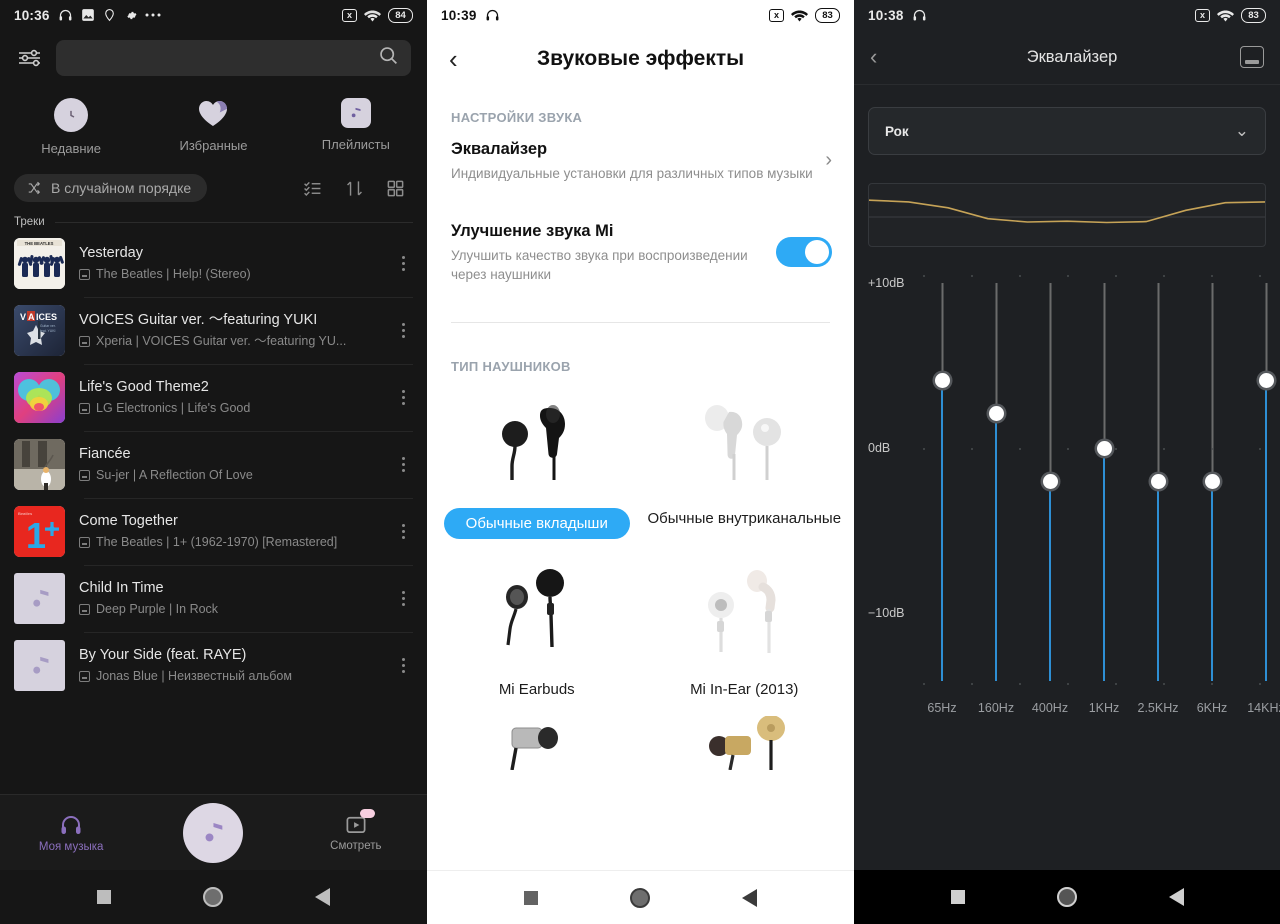 This screenshot has width=1280, height=924. Describe the element at coordinates (1067, 215) in the screenshot. I see `eq-curve-preview` at that location.